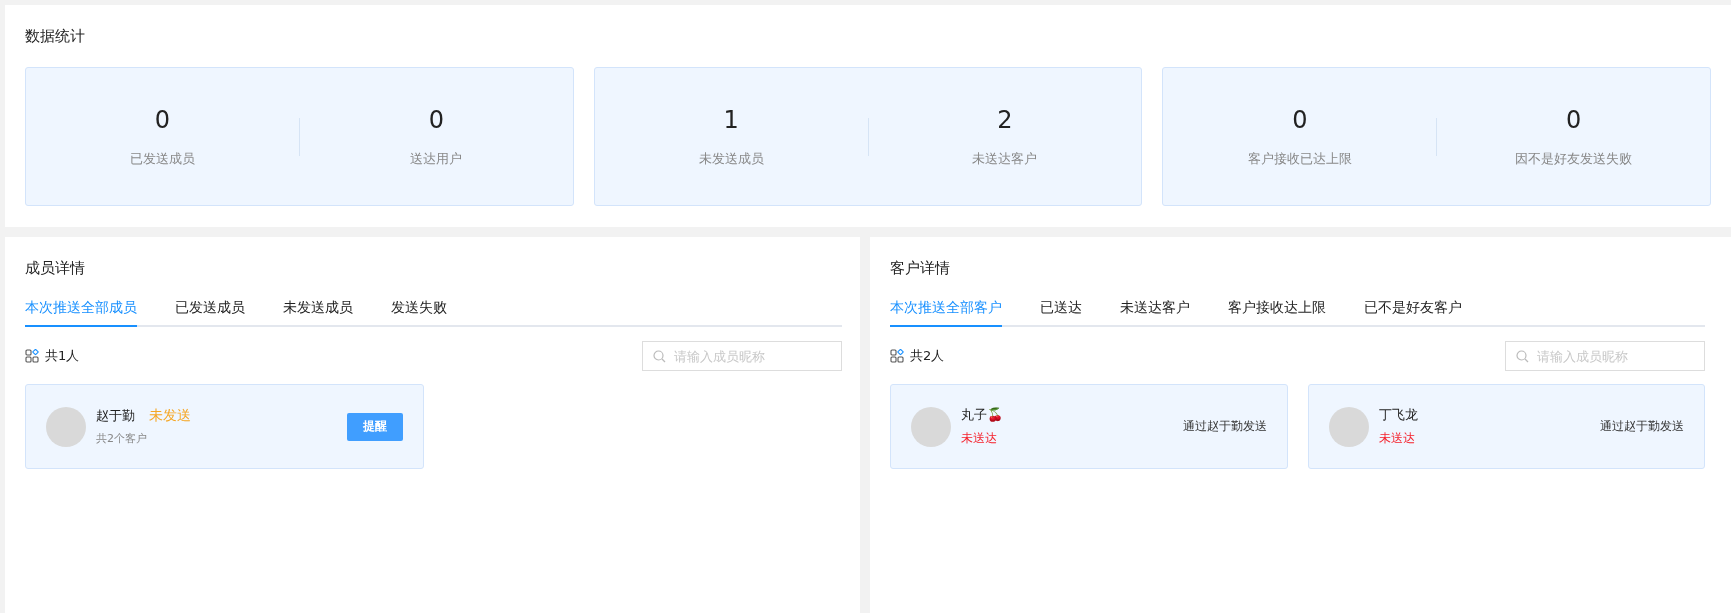 The width and height of the screenshot is (1731, 613). What do you see at coordinates (55, 35) in the screenshot?
I see `section-title: 数据统计` at bounding box center [55, 35].